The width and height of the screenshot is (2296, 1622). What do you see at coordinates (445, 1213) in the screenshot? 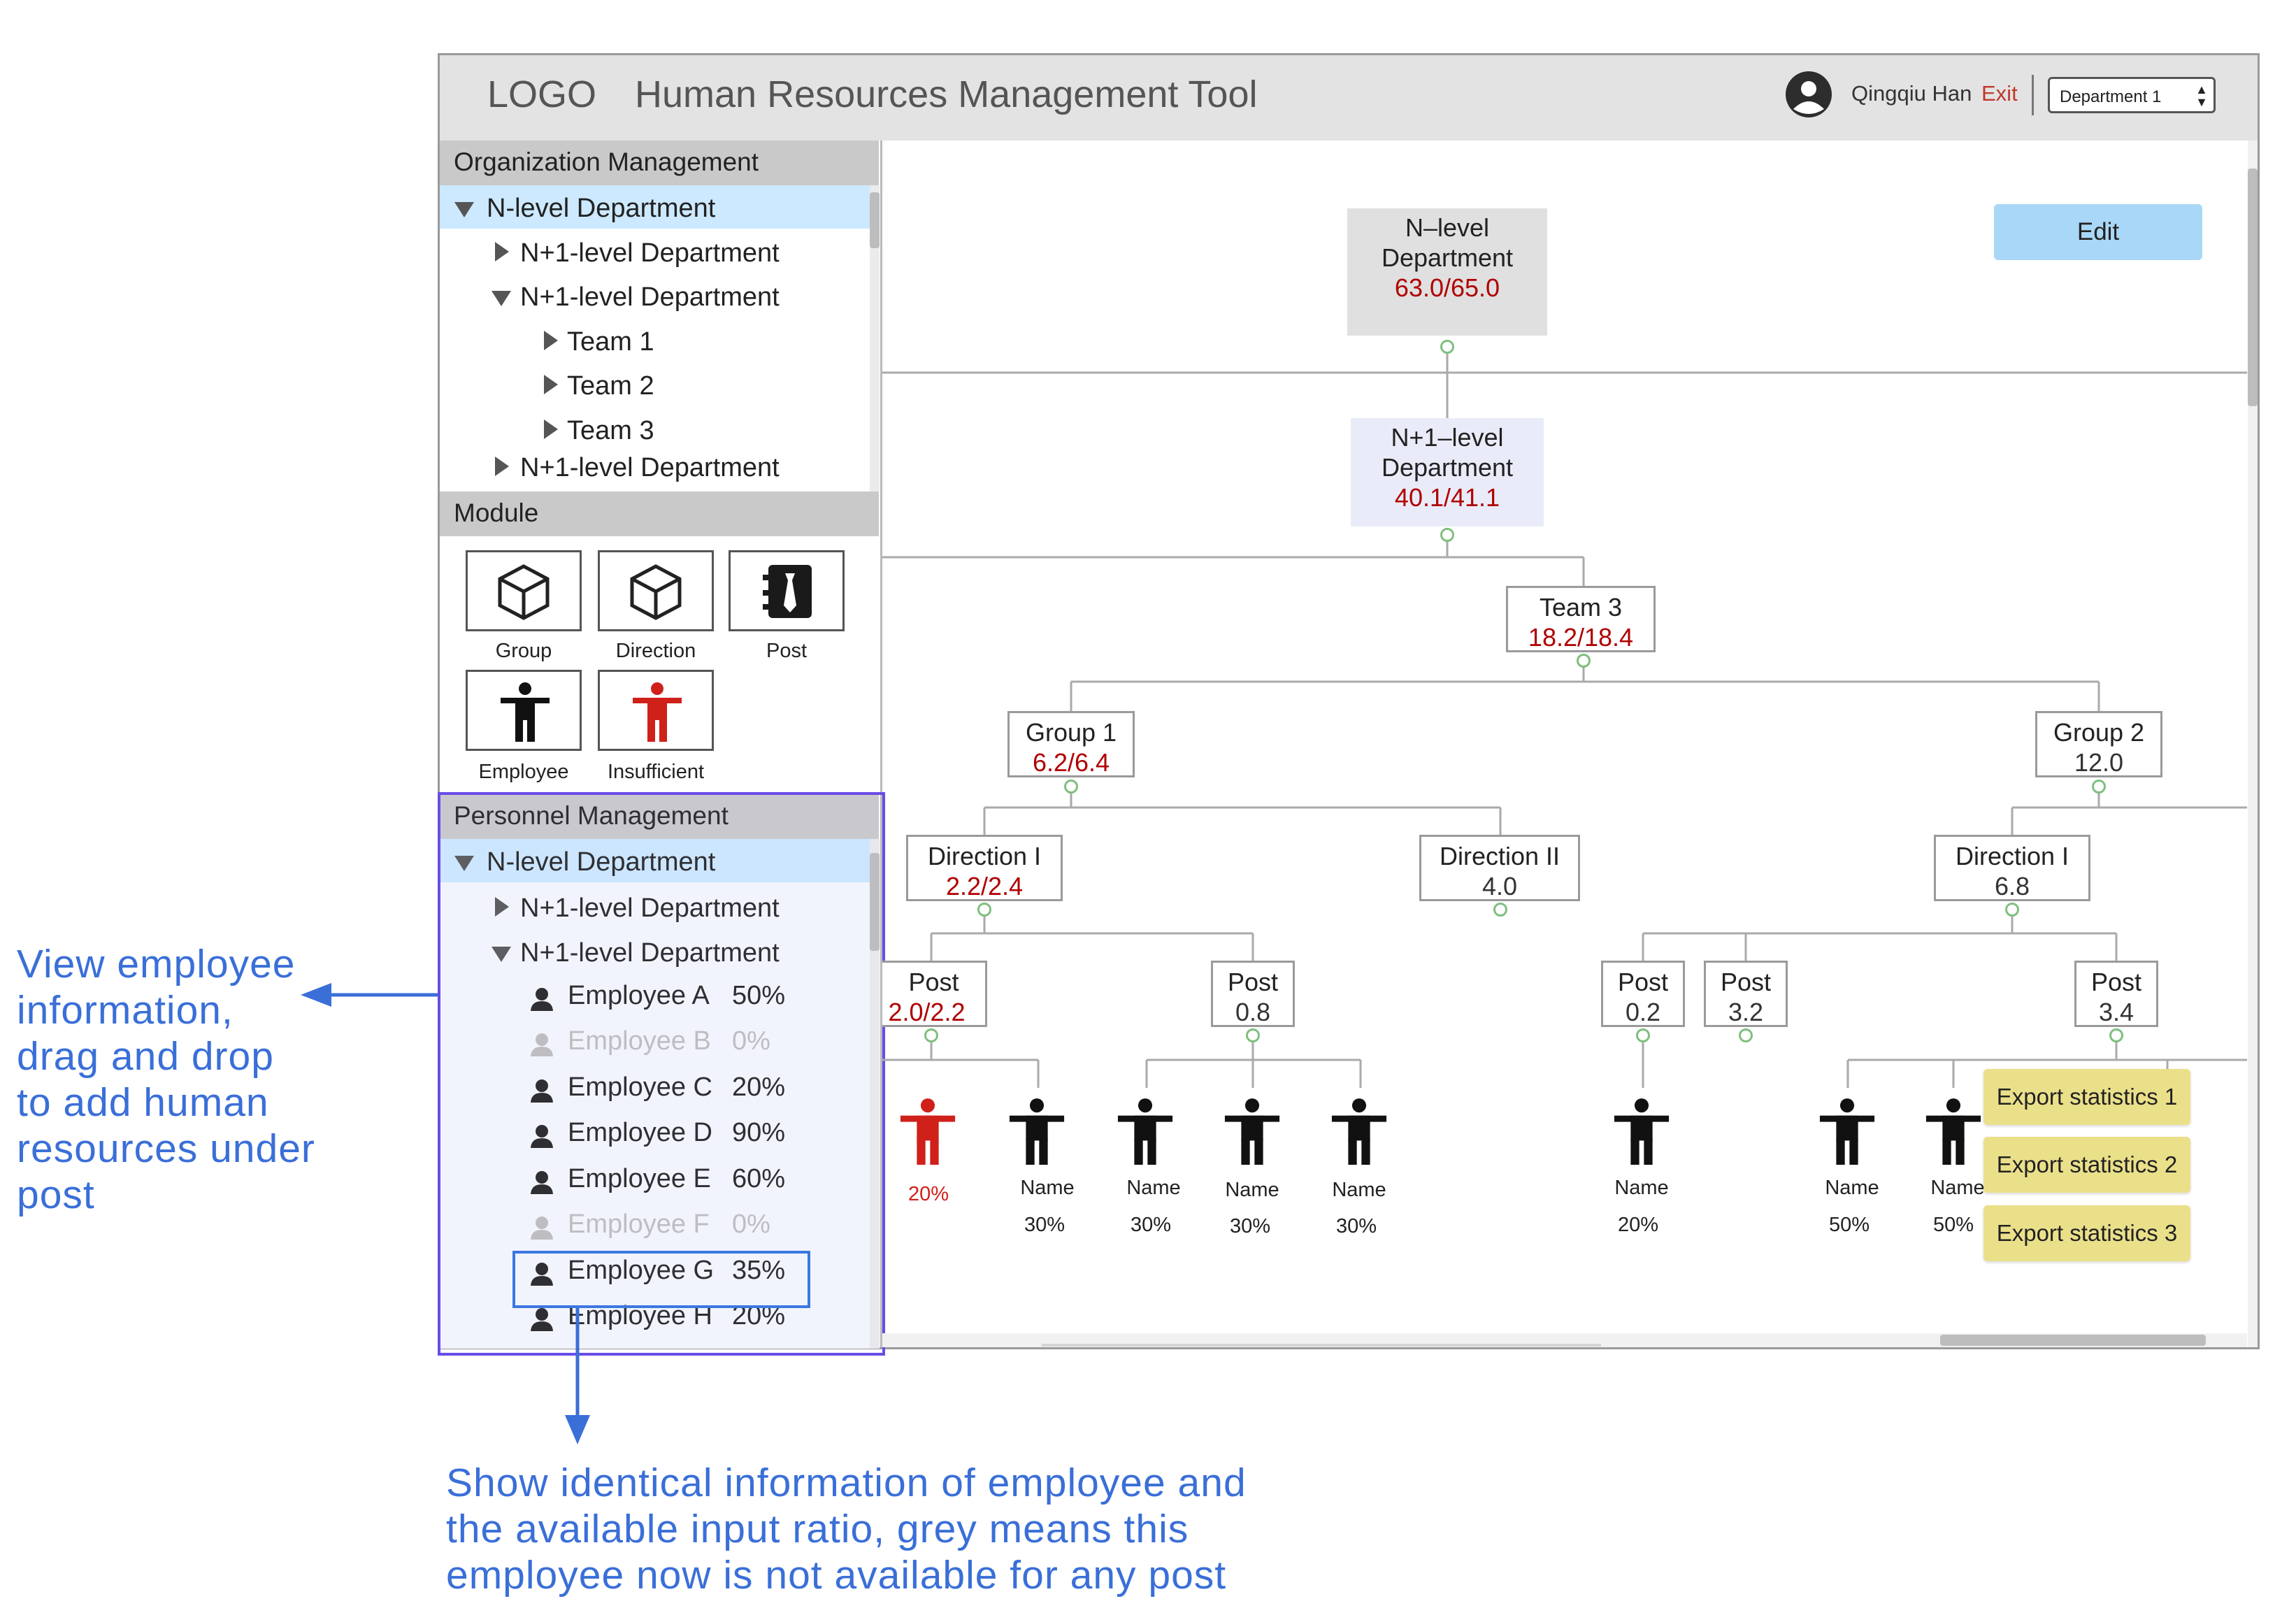
I see `annotation-arrows` at bounding box center [445, 1213].